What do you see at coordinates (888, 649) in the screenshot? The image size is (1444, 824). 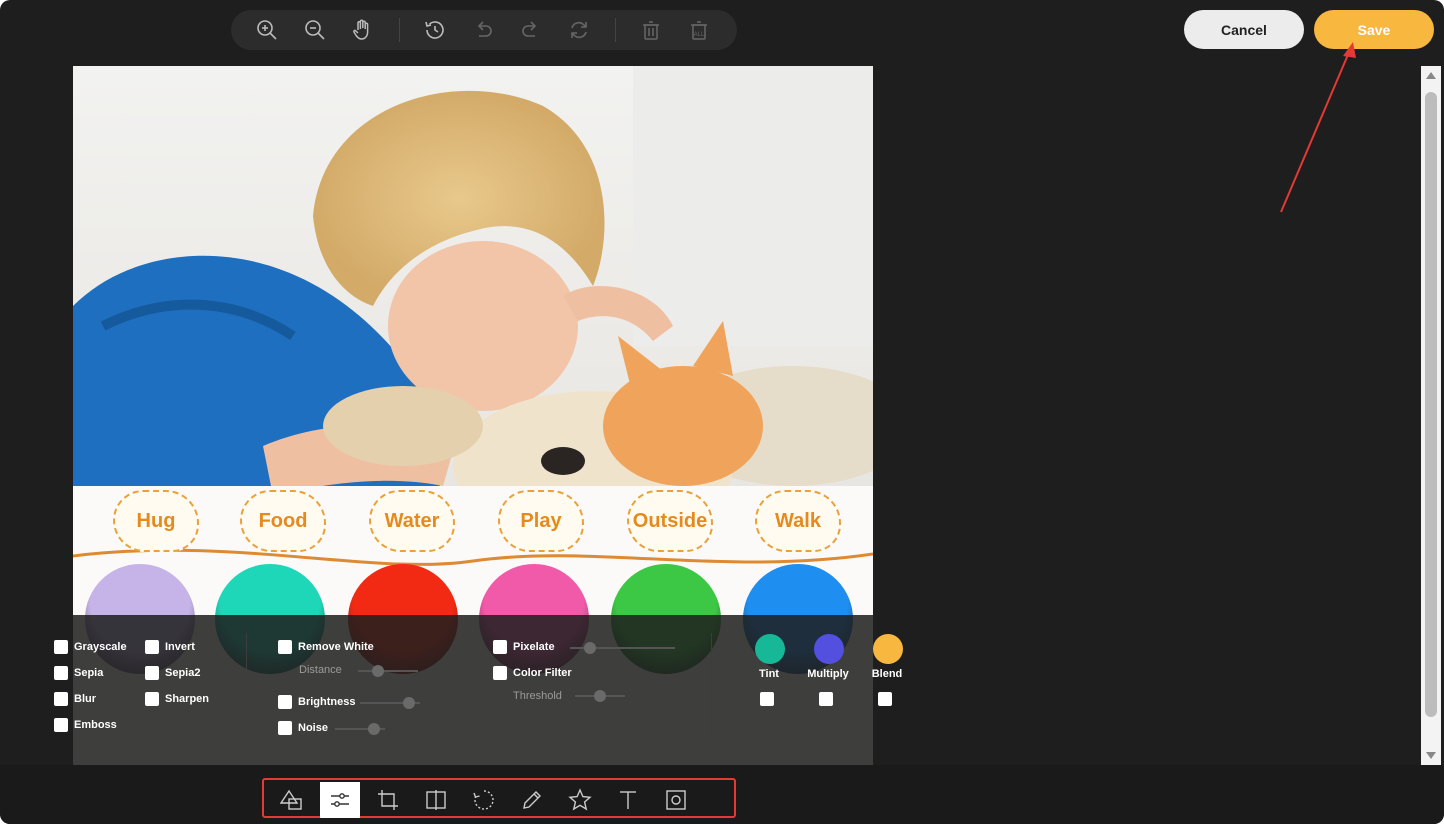 I see `blend-color-swatch` at bounding box center [888, 649].